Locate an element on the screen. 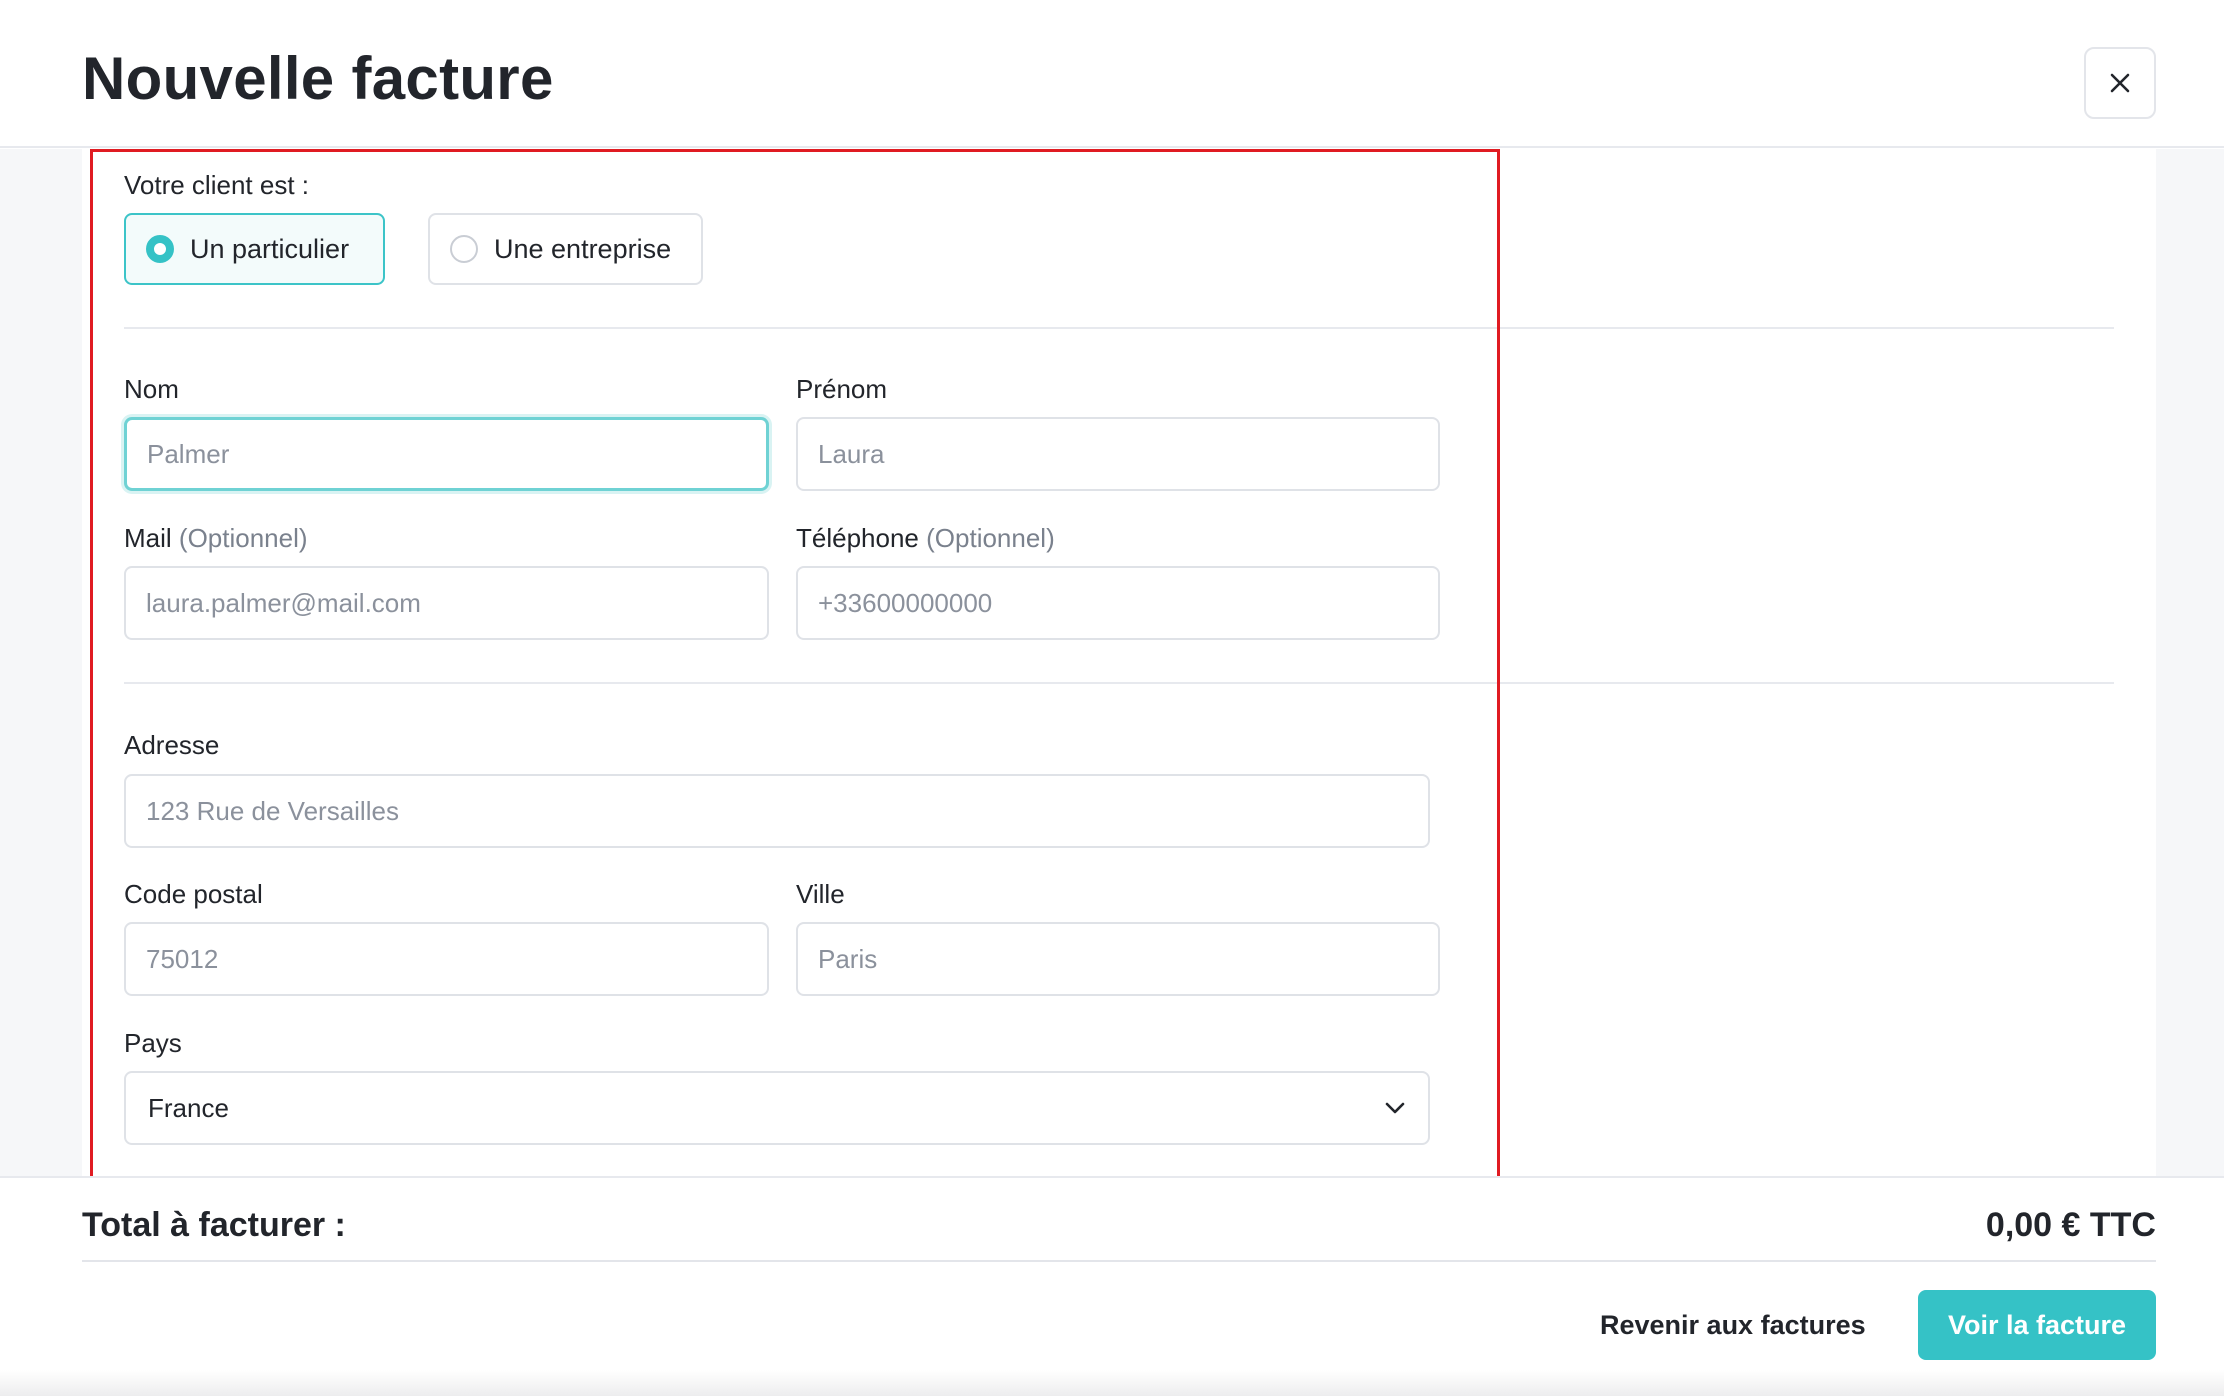 This screenshot has height=1396, width=2224. footer-divider is located at coordinates (1119, 1261).